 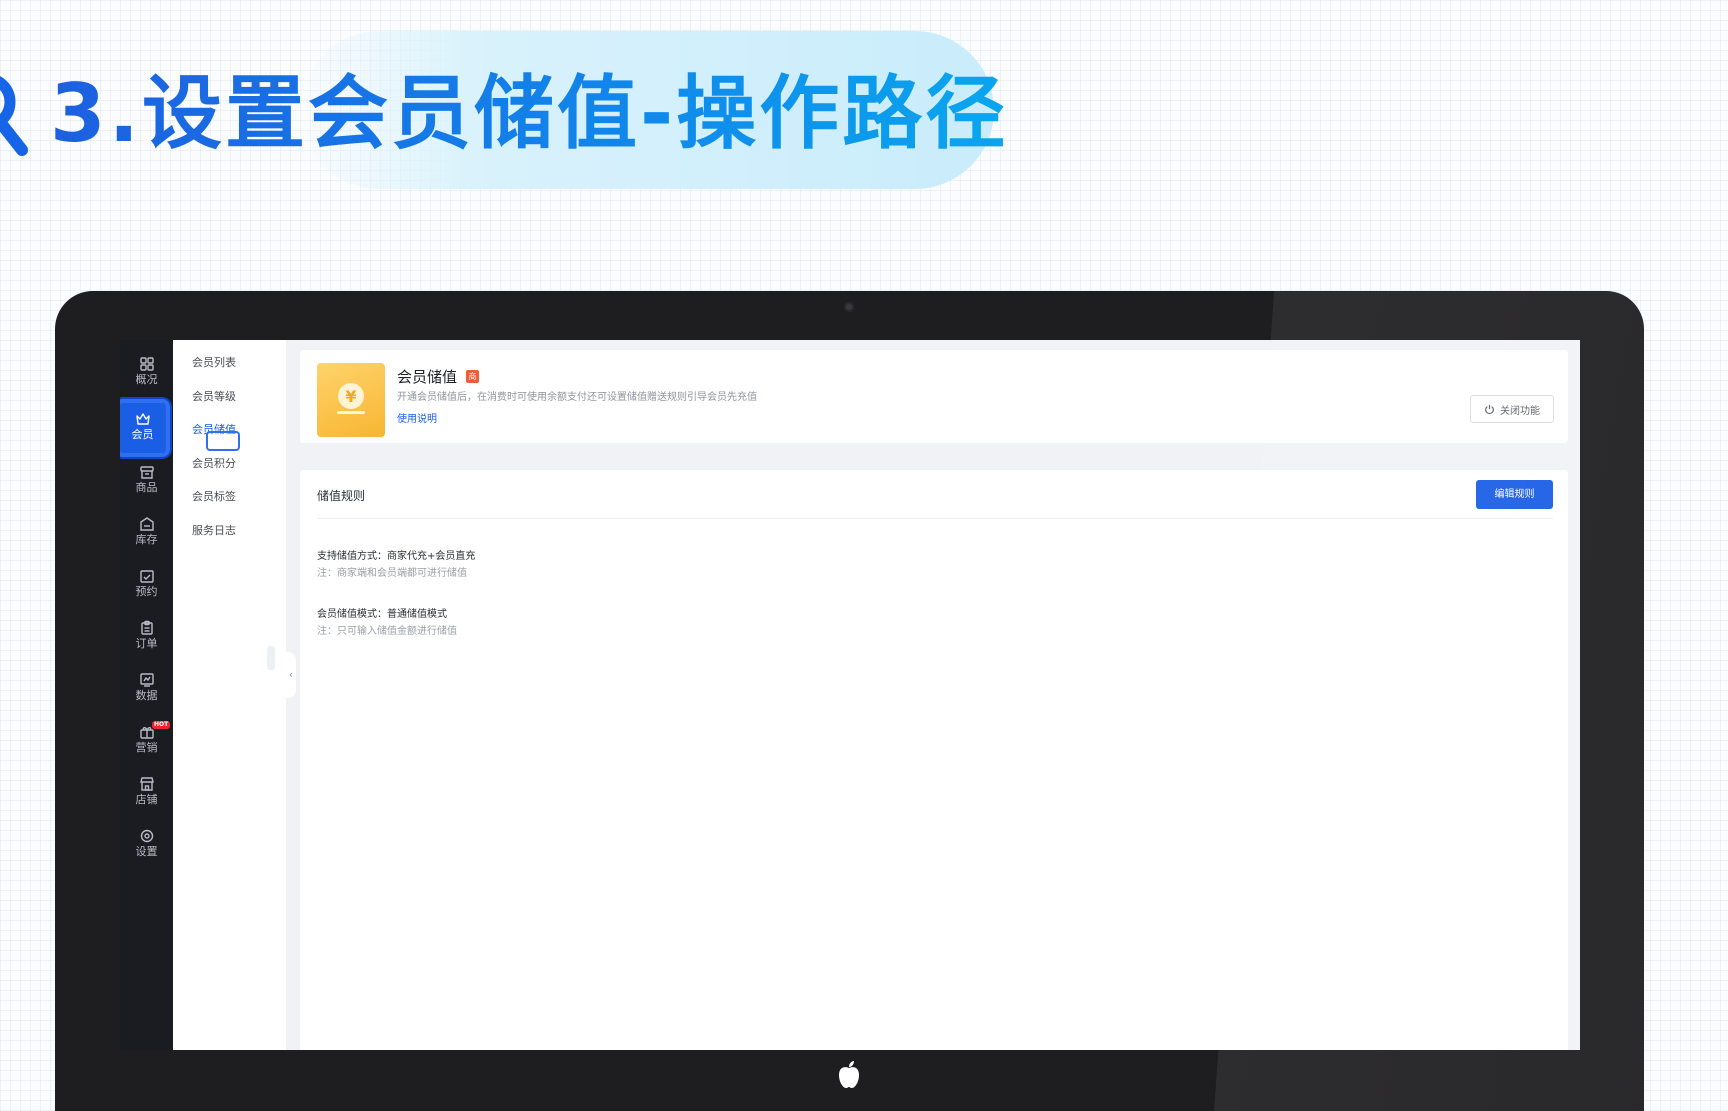 What do you see at coordinates (146, 680) in the screenshot?
I see `chart-icon` at bounding box center [146, 680].